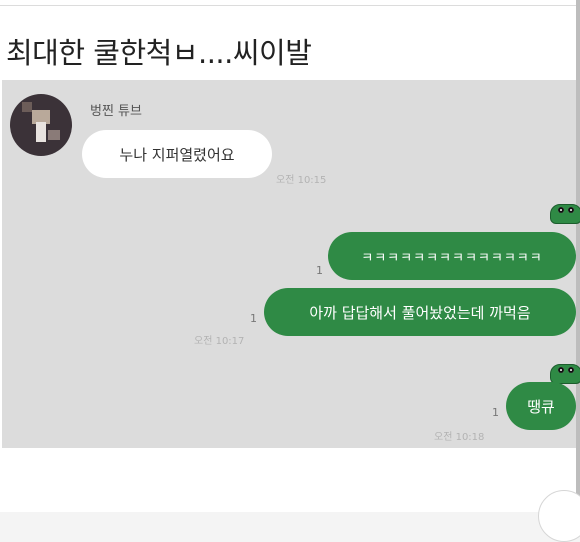 This screenshot has width=580, height=542. Describe the element at coordinates (452, 256) in the screenshot. I see `outgoing-message-bubble: ㅋㅋㅋㅋㅋㅋㅋㅋㅋㅋㅋㅋㅋㅋ` at that location.